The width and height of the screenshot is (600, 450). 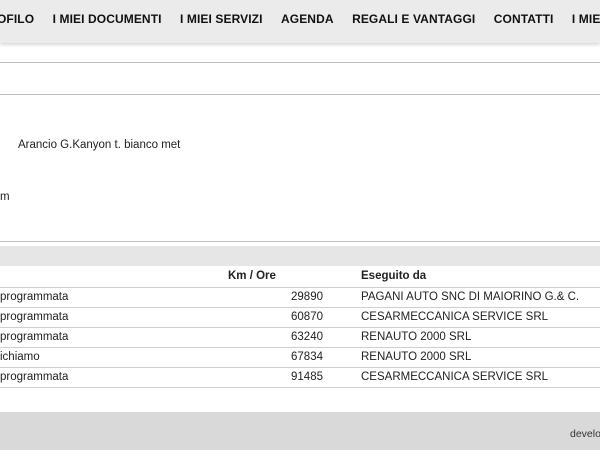 I want to click on nav-item-agenda: AGENDA, so click(x=307, y=19).